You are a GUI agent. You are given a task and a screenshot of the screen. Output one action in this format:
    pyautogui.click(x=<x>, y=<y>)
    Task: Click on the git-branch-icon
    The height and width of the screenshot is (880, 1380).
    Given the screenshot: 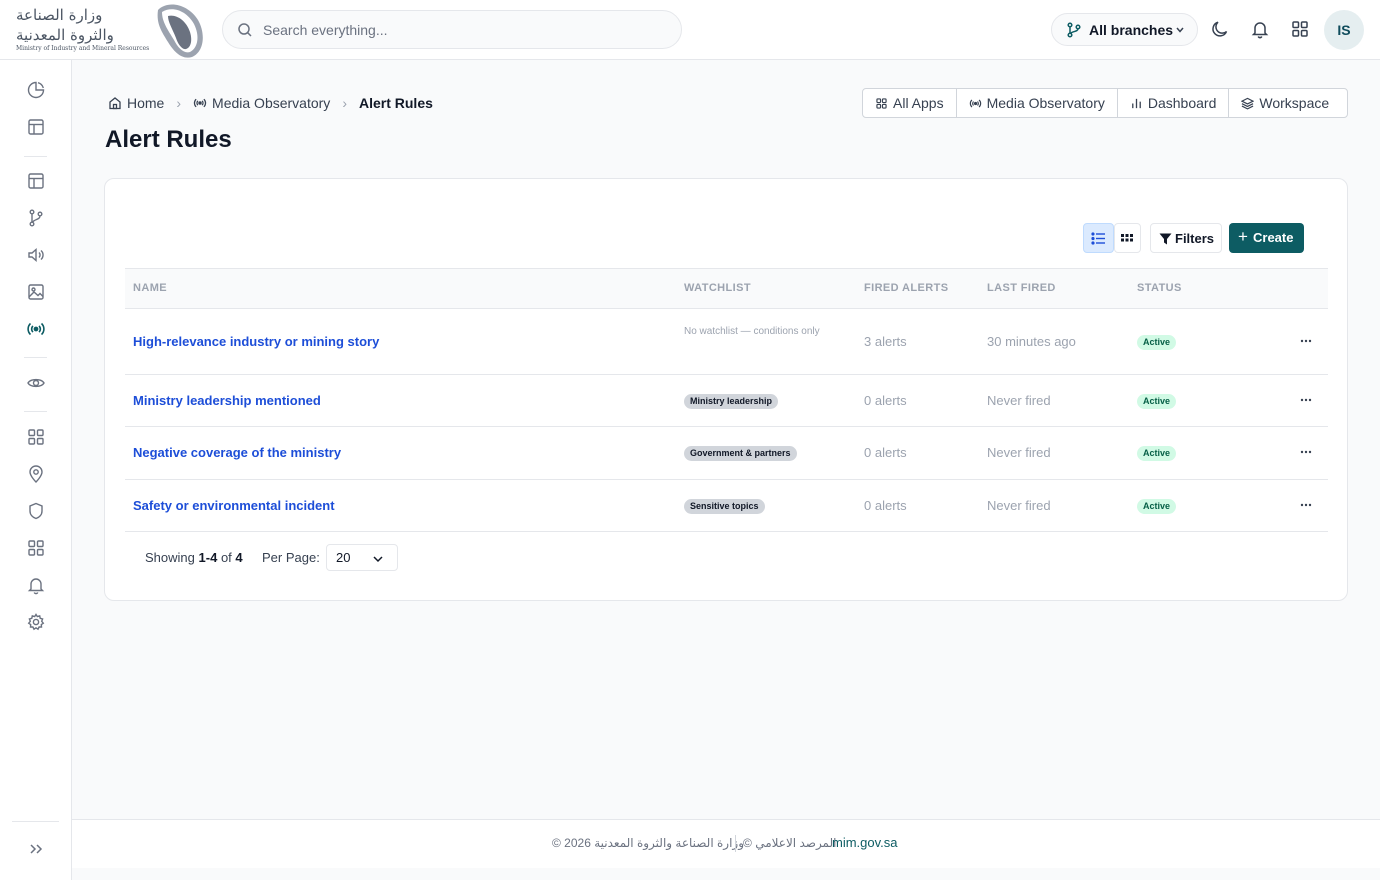 What is the action you would take?
    pyautogui.click(x=1074, y=30)
    